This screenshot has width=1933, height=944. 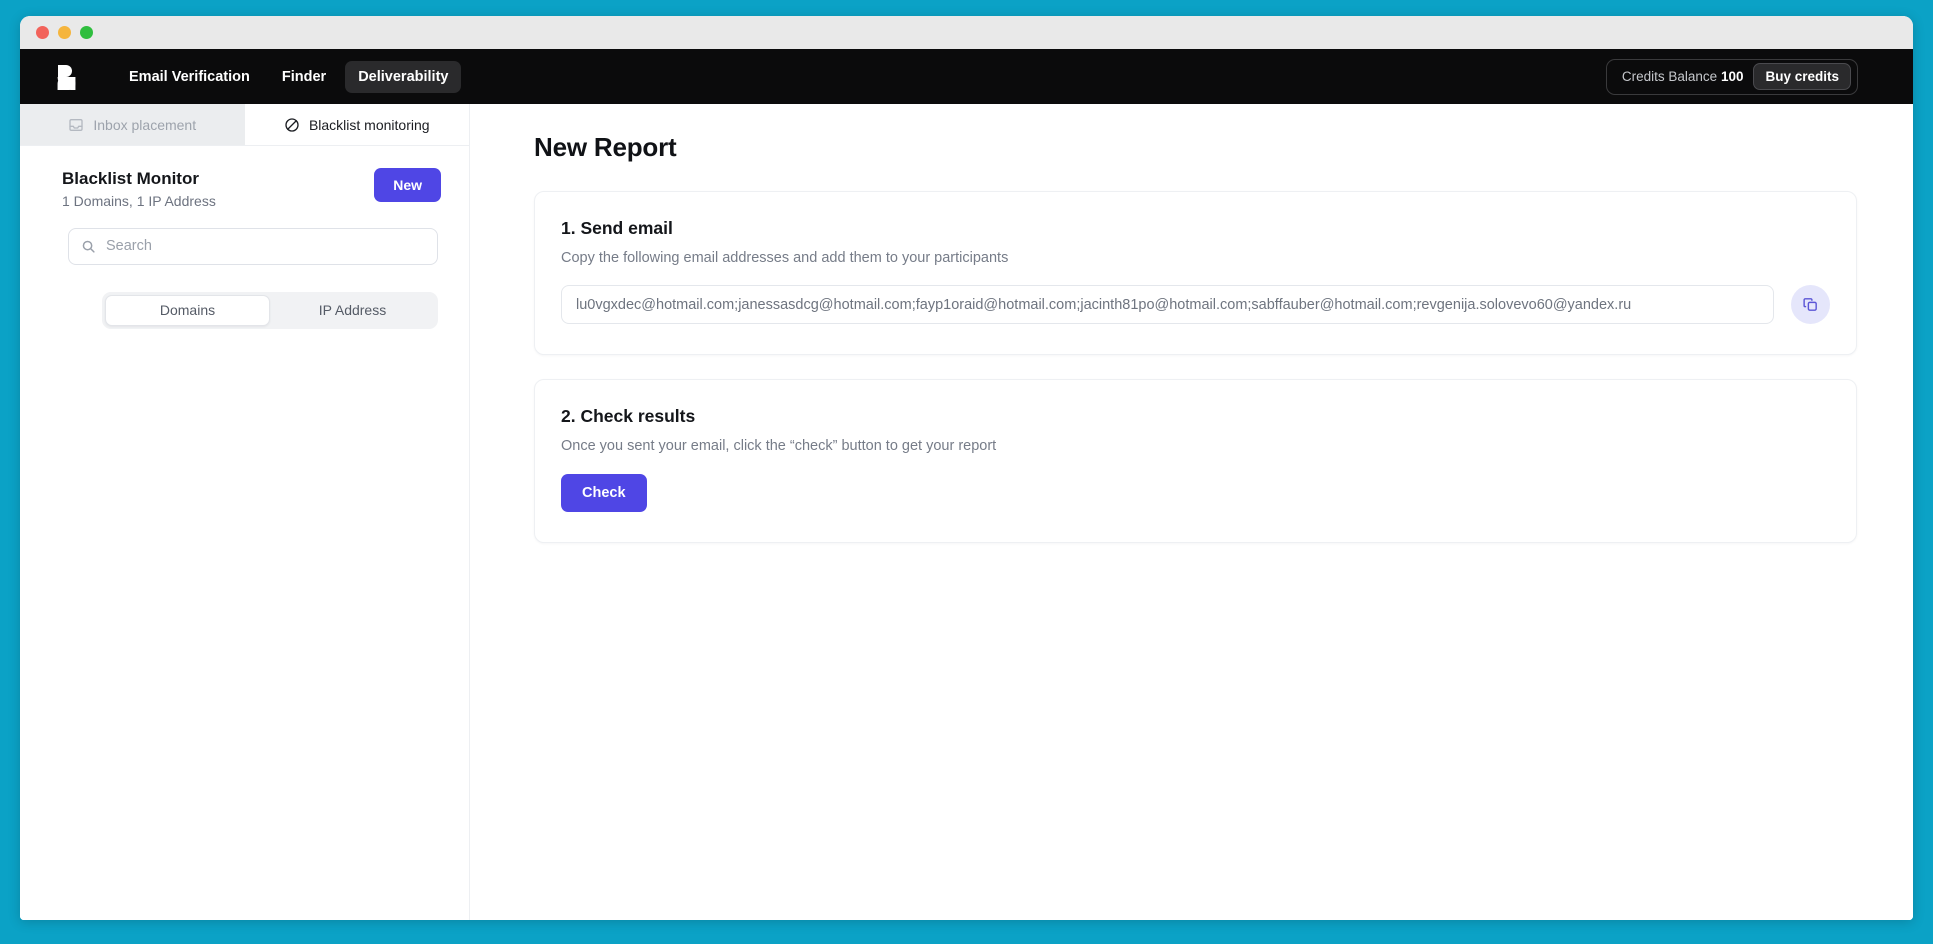 What do you see at coordinates (130, 178) in the screenshot?
I see `blacklist-monitor-title: Blacklist Monitor` at bounding box center [130, 178].